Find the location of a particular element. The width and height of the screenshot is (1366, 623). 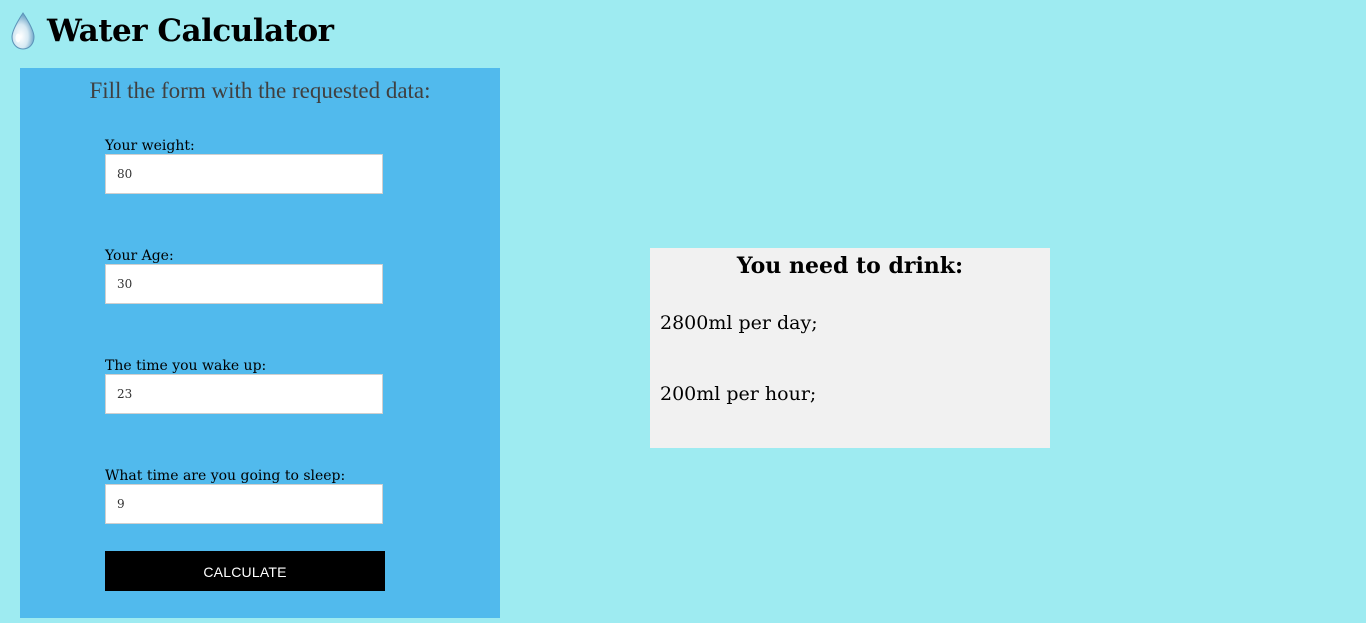

wake-time-field-group: The time you wake up: is located at coordinates (245, 386).